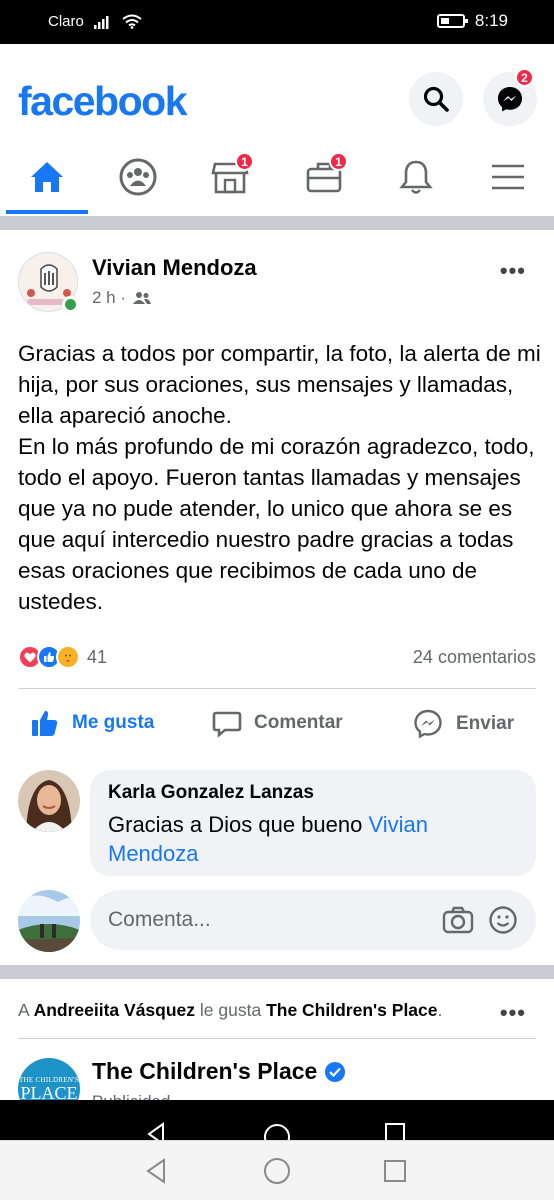  I want to click on comments-count: 24 comentarios, so click(474, 657).